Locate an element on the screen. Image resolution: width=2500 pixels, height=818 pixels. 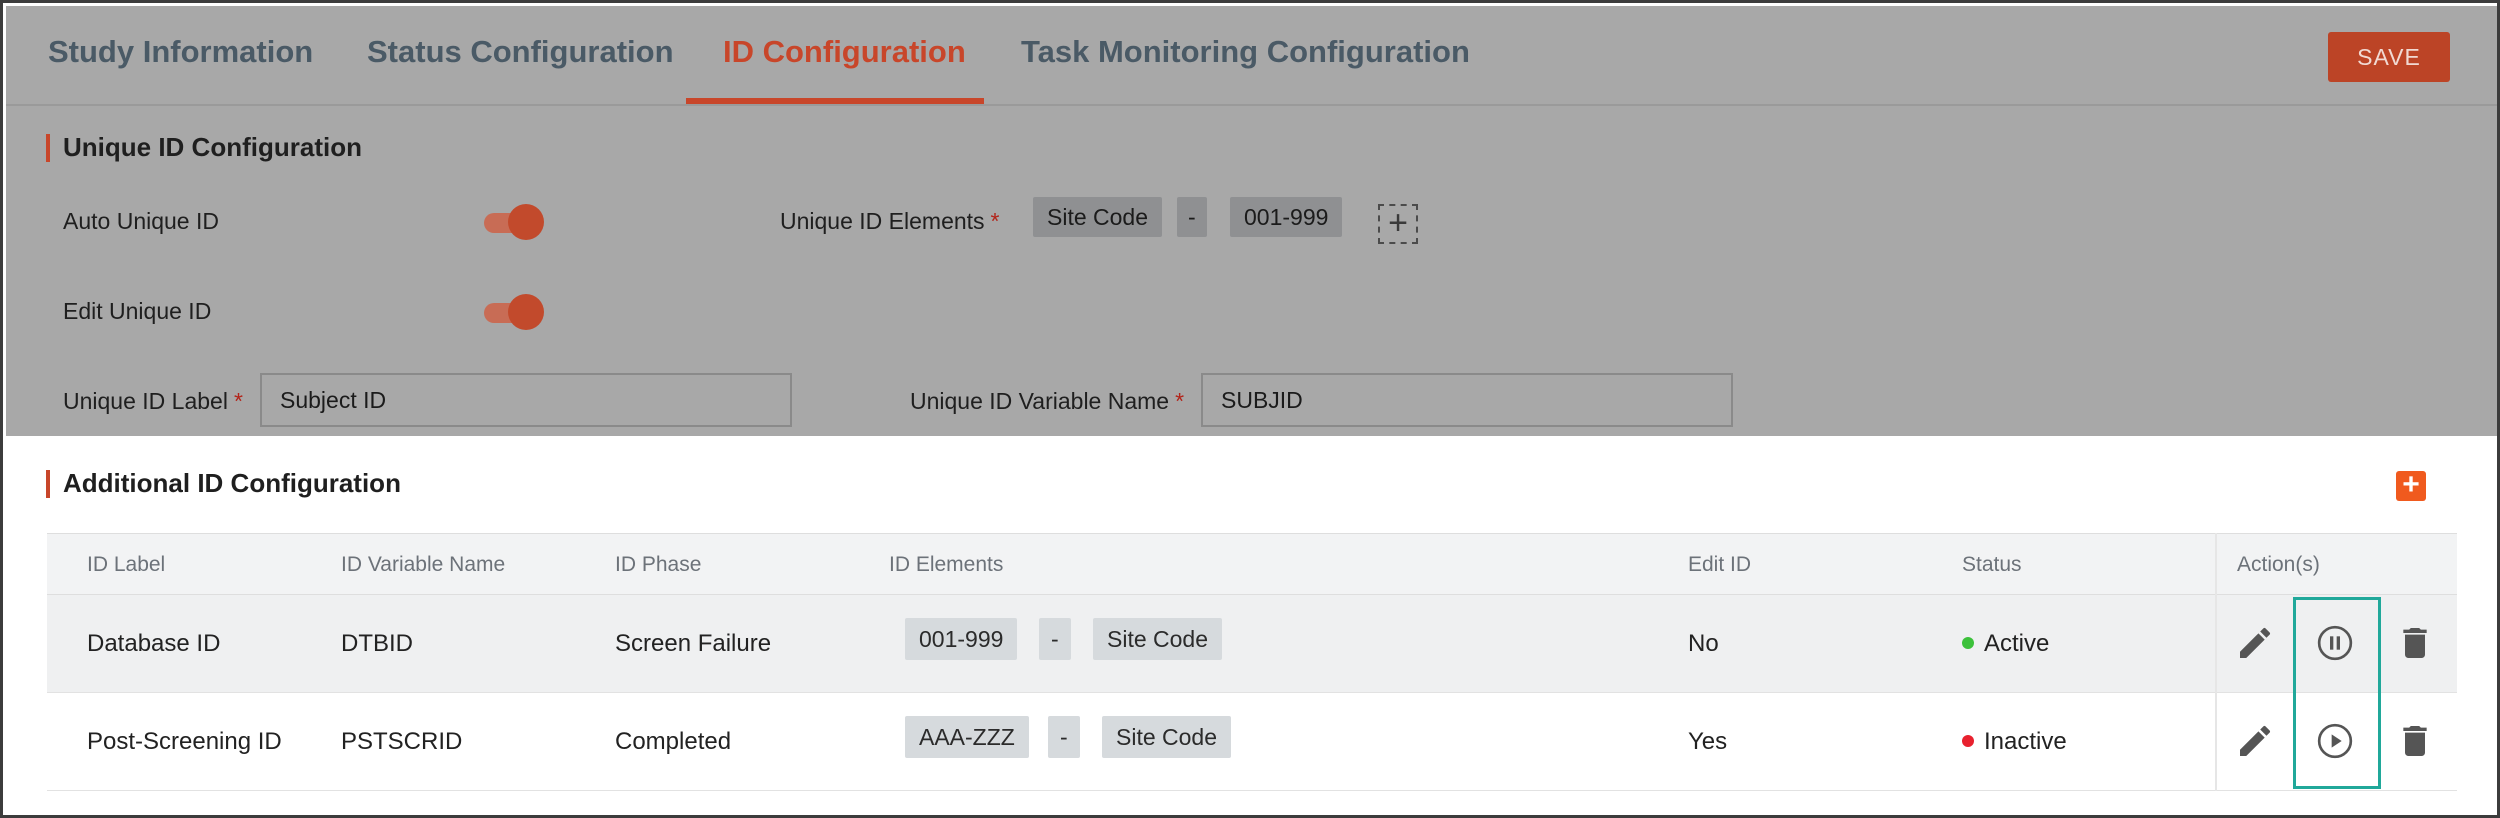
status-active-dot is located at coordinates (1968, 642).